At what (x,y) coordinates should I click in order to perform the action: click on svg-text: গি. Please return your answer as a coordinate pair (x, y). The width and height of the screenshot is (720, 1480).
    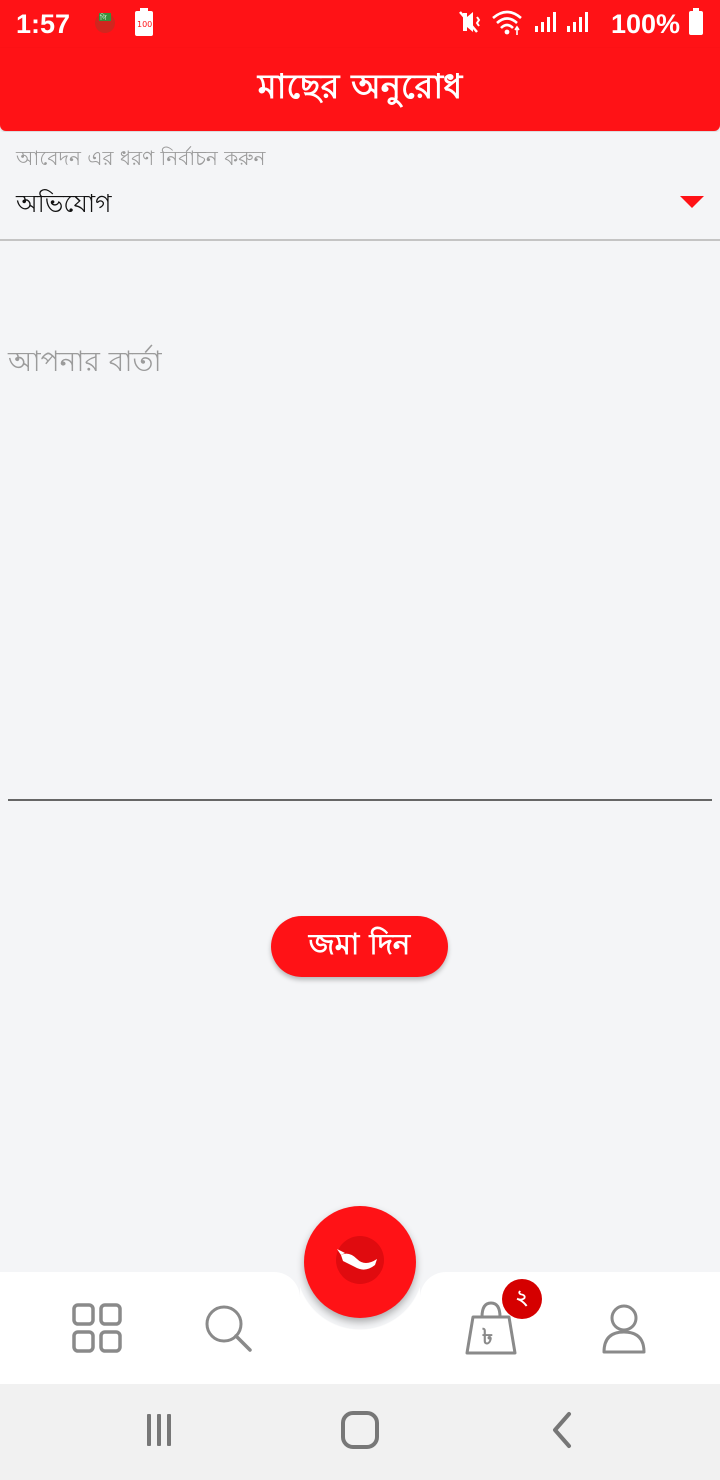
    Looking at the image, I should click on (103, 18).